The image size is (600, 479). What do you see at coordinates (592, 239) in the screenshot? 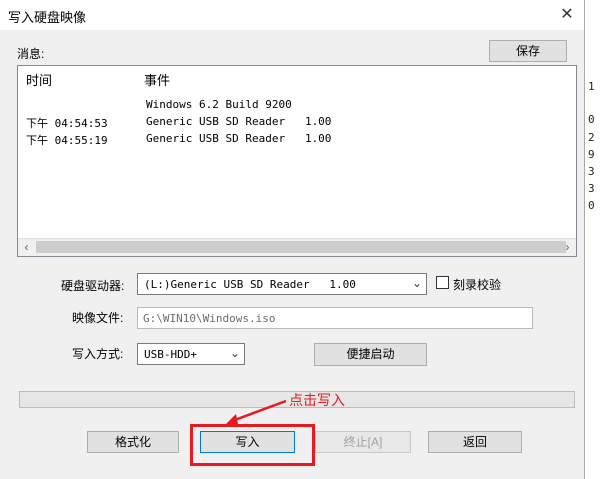
I see `background-window-strip: 1 0 2 9 3 3 0` at bounding box center [592, 239].